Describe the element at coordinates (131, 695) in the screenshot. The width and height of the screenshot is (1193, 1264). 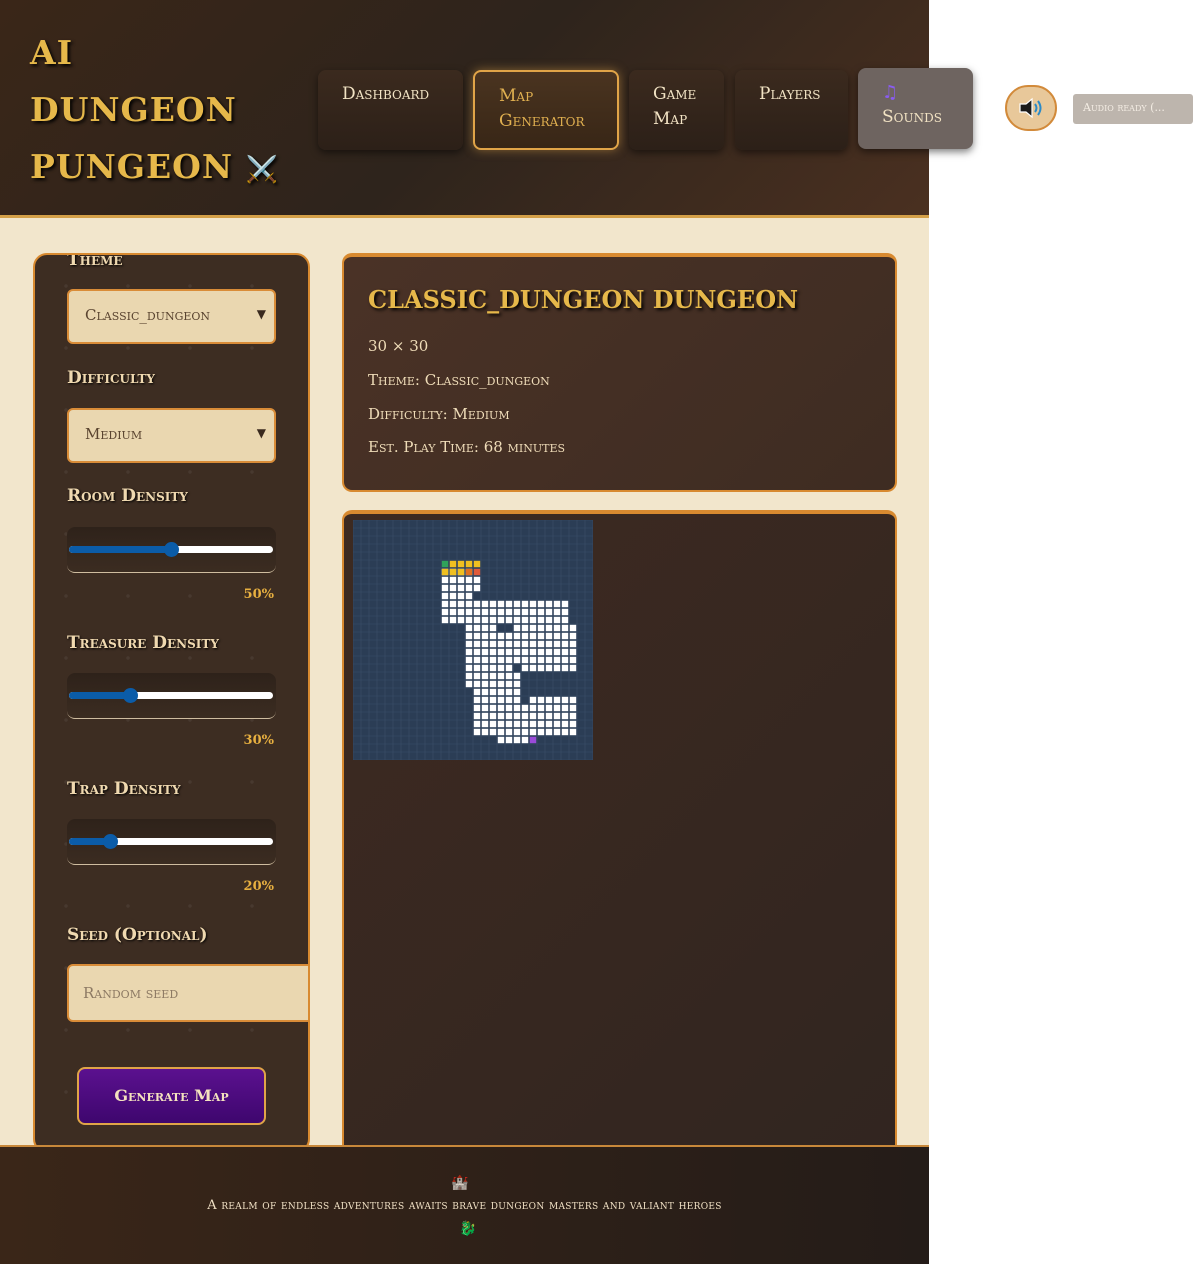
I see `treasure-density-thumb` at that location.